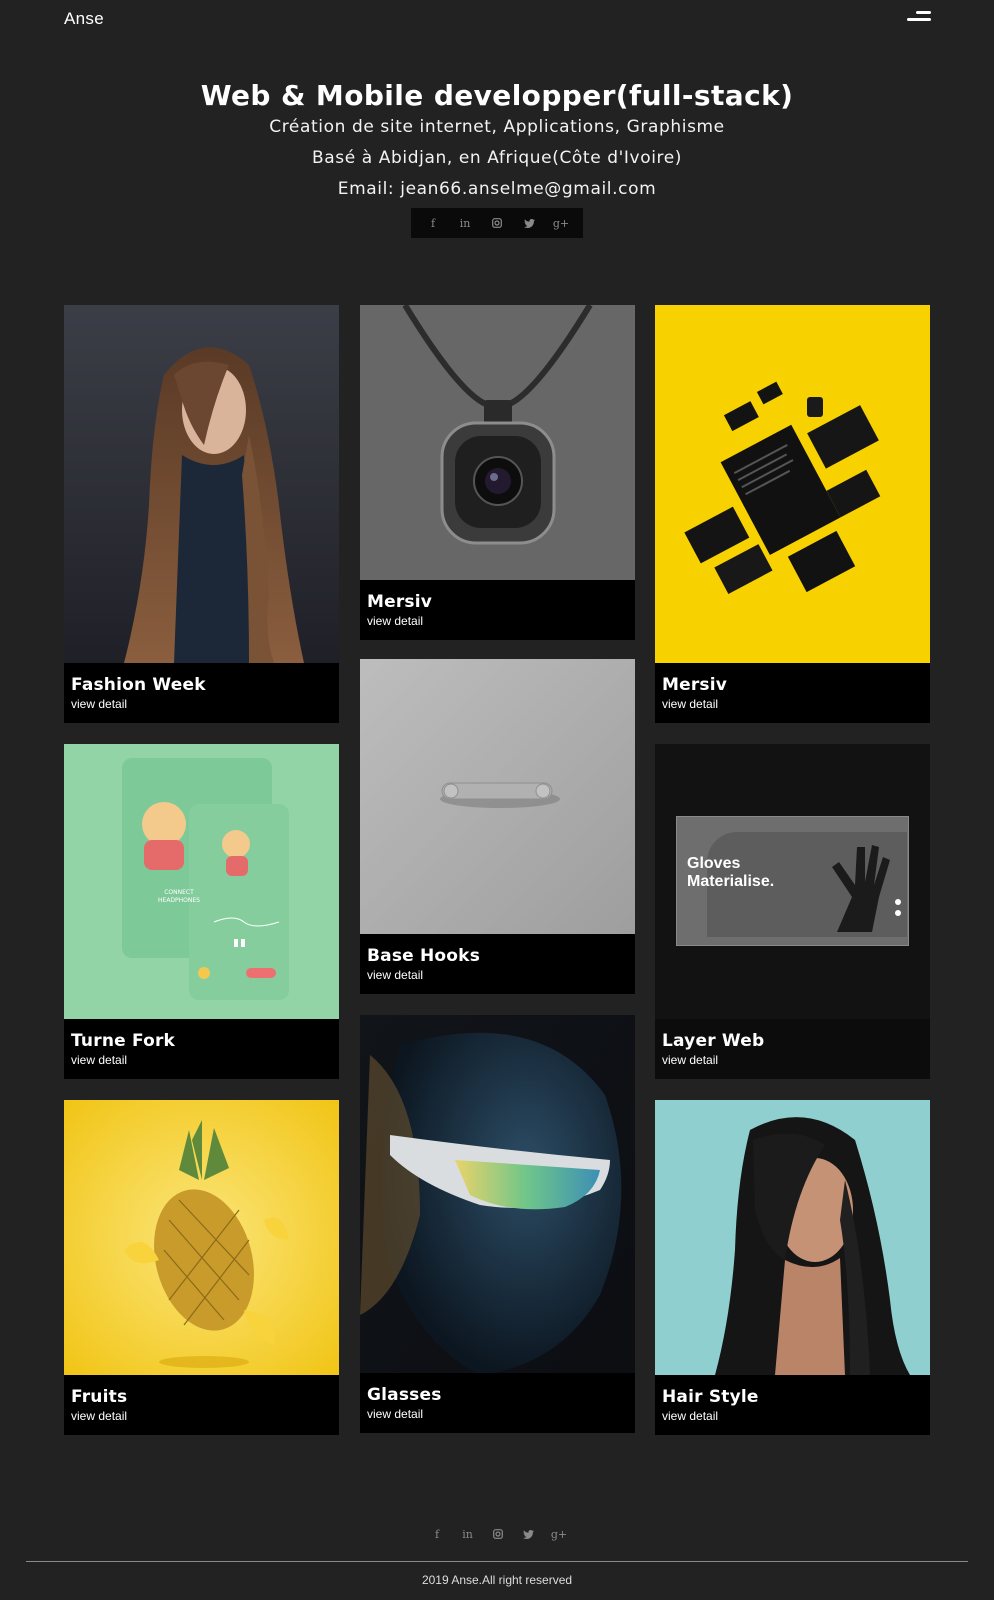  What do you see at coordinates (714, 863) in the screenshot?
I see `mockup-line: Gloves` at bounding box center [714, 863].